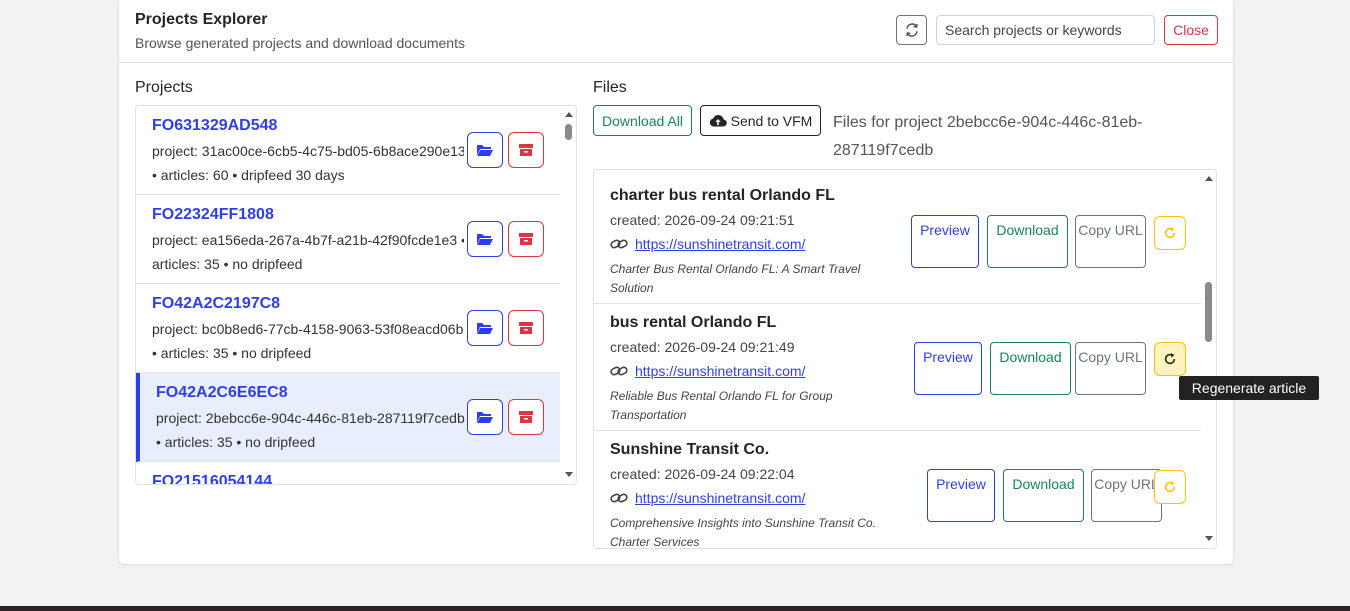  What do you see at coordinates (610, 87) in the screenshot?
I see `files-heading: Files` at bounding box center [610, 87].